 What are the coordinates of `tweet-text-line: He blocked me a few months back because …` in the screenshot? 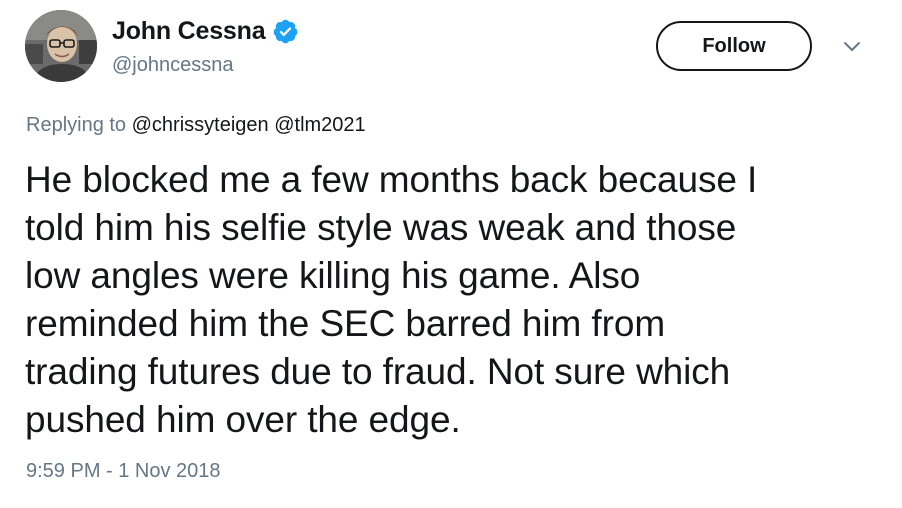 It's located at (391, 179).